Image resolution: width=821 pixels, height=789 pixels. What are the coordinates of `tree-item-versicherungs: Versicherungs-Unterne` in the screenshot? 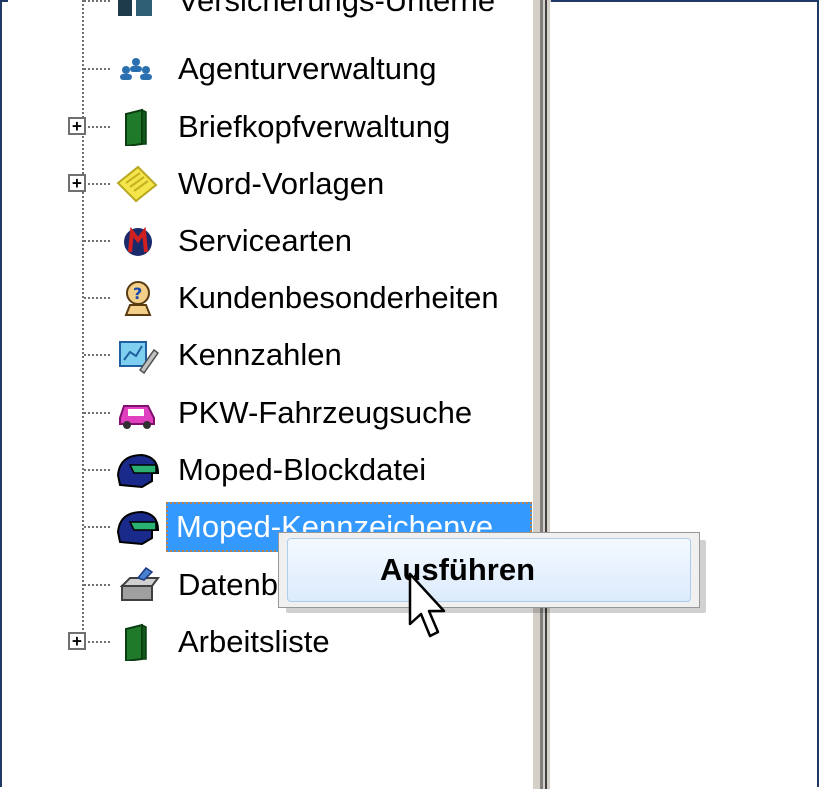 It's located at (270, 14).